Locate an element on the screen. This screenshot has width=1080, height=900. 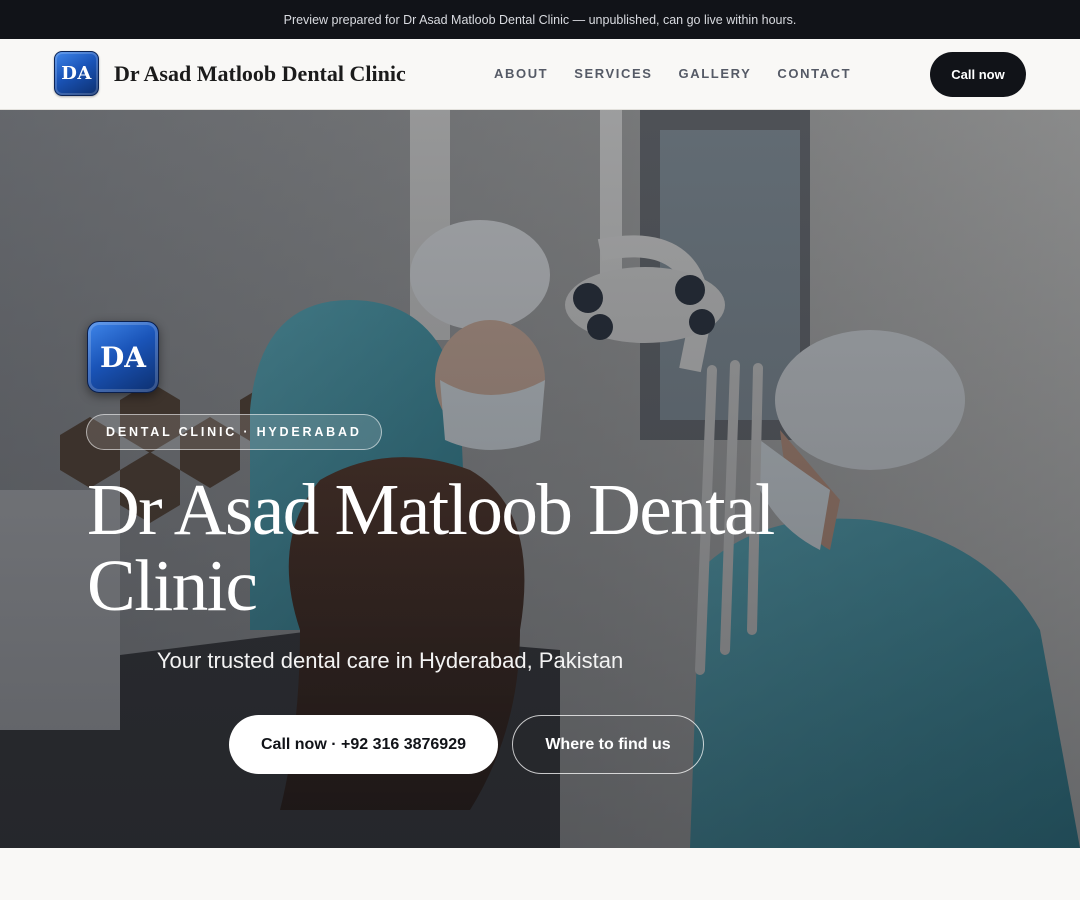
hero-call-button: Call now · +92 316 3876929 is located at coordinates (363, 744).